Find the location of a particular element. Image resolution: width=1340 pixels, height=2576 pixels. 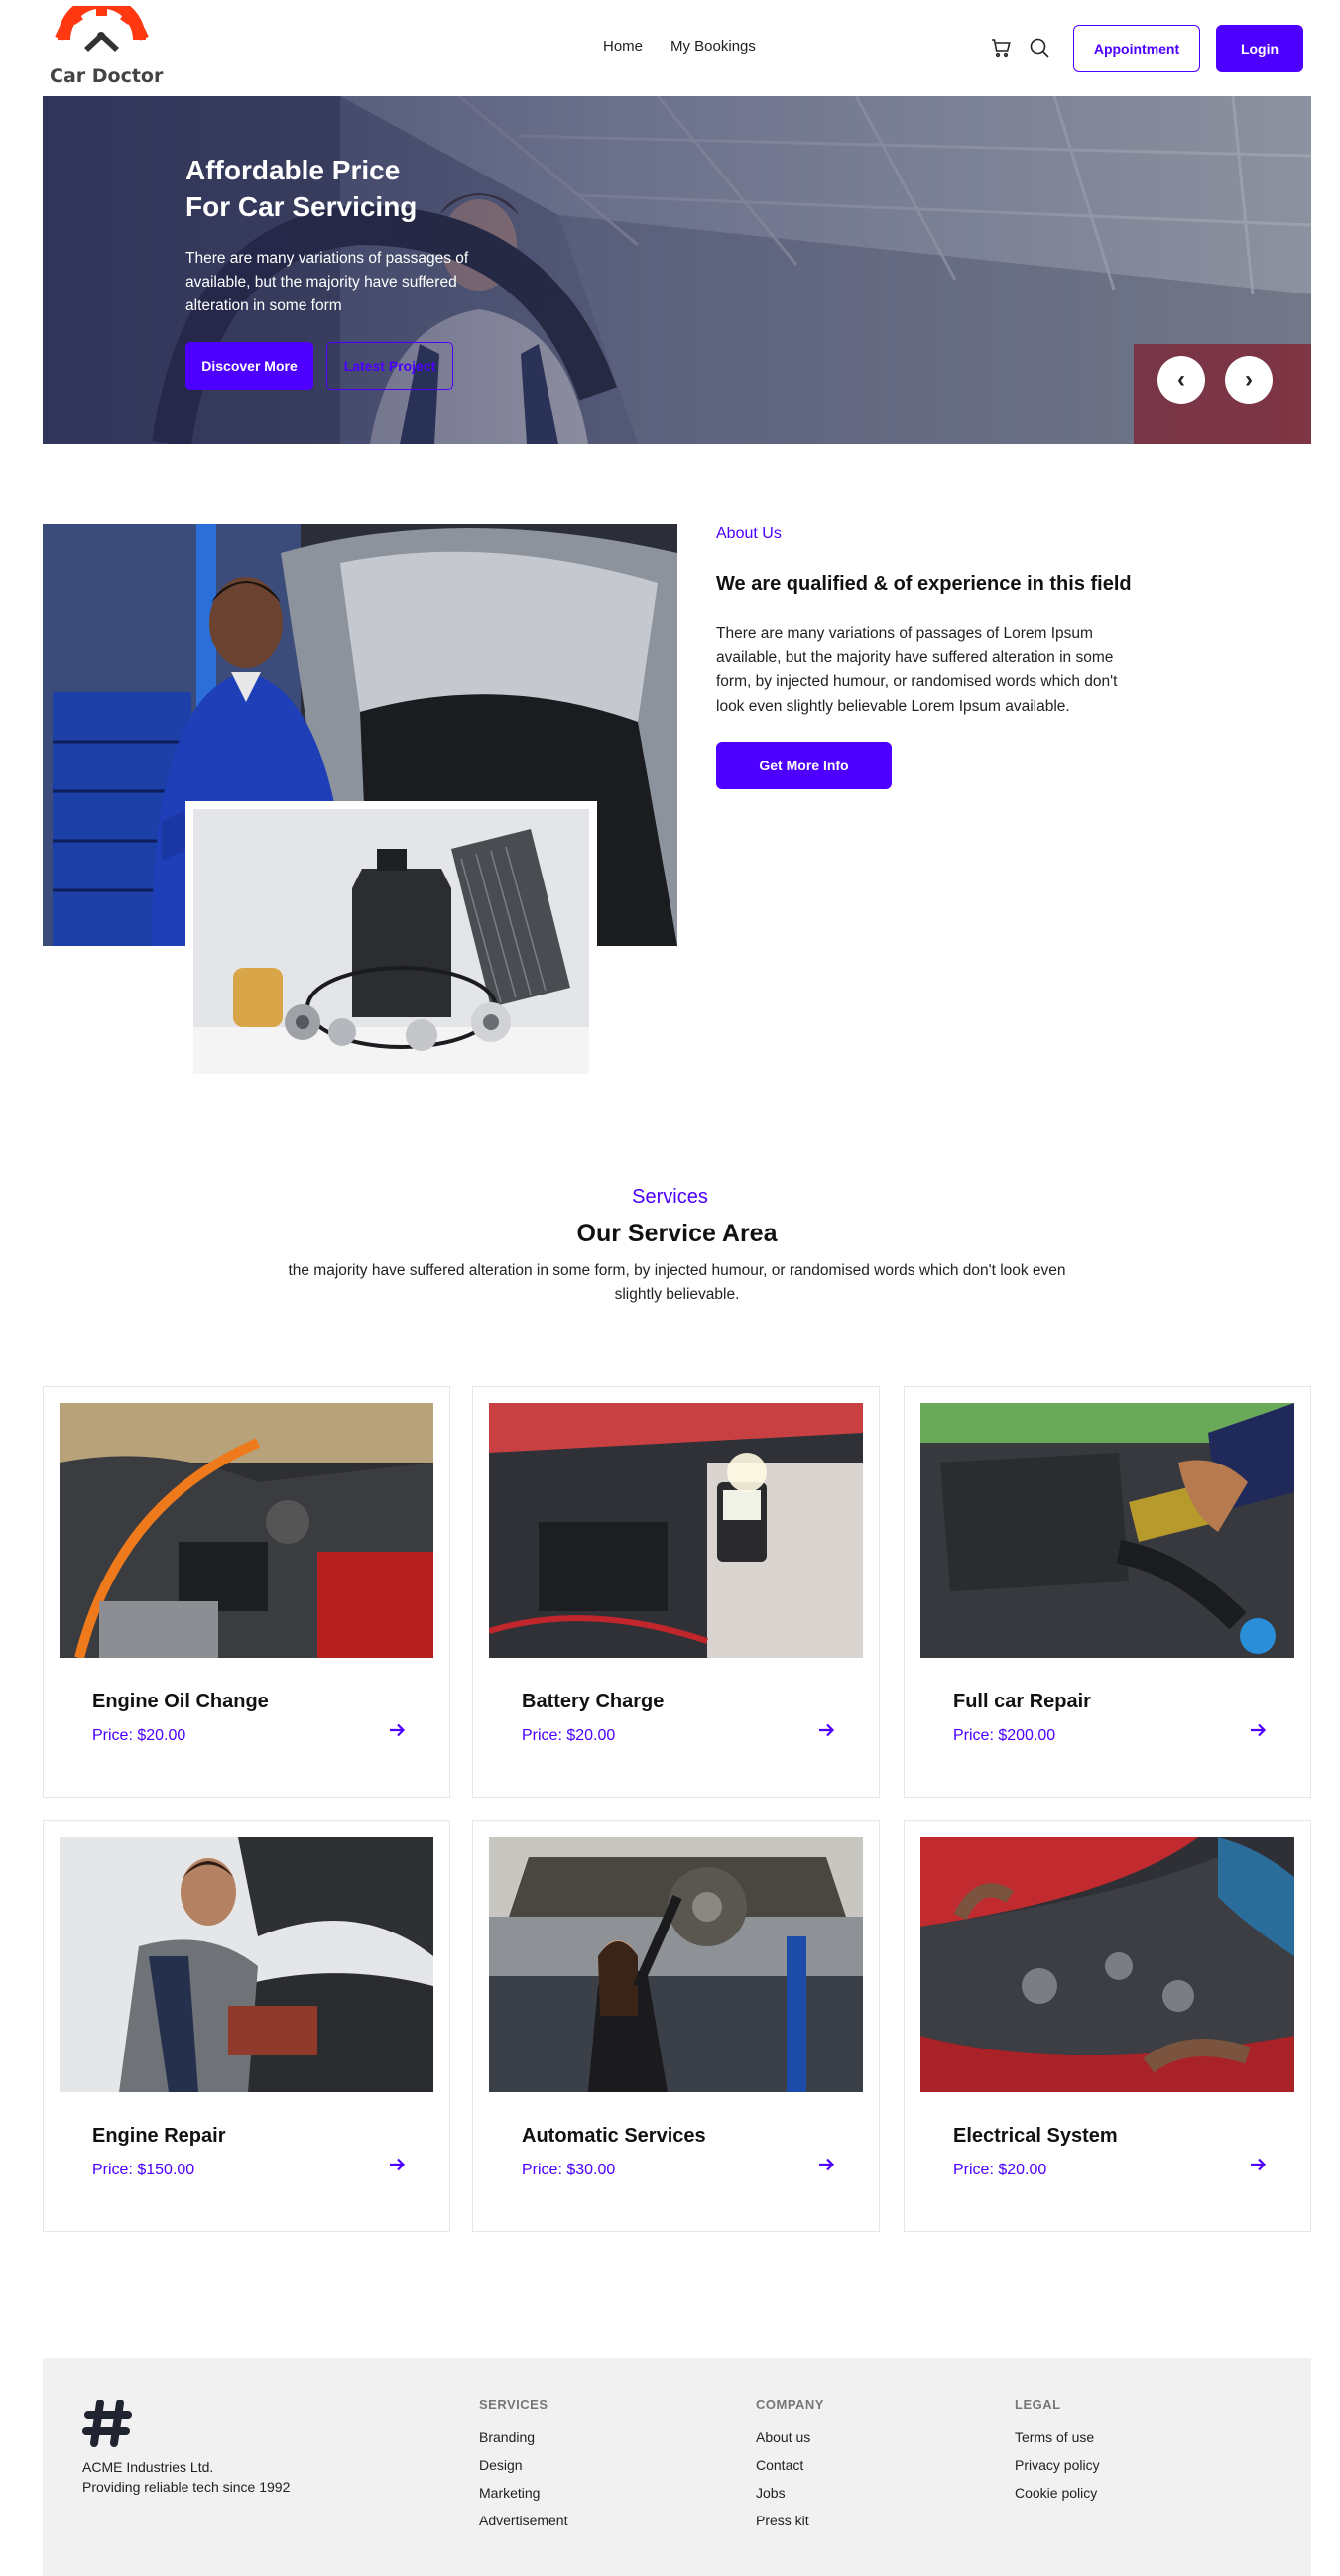

service-card: Engine Oil Change Price: $20.00 is located at coordinates (246, 1592).